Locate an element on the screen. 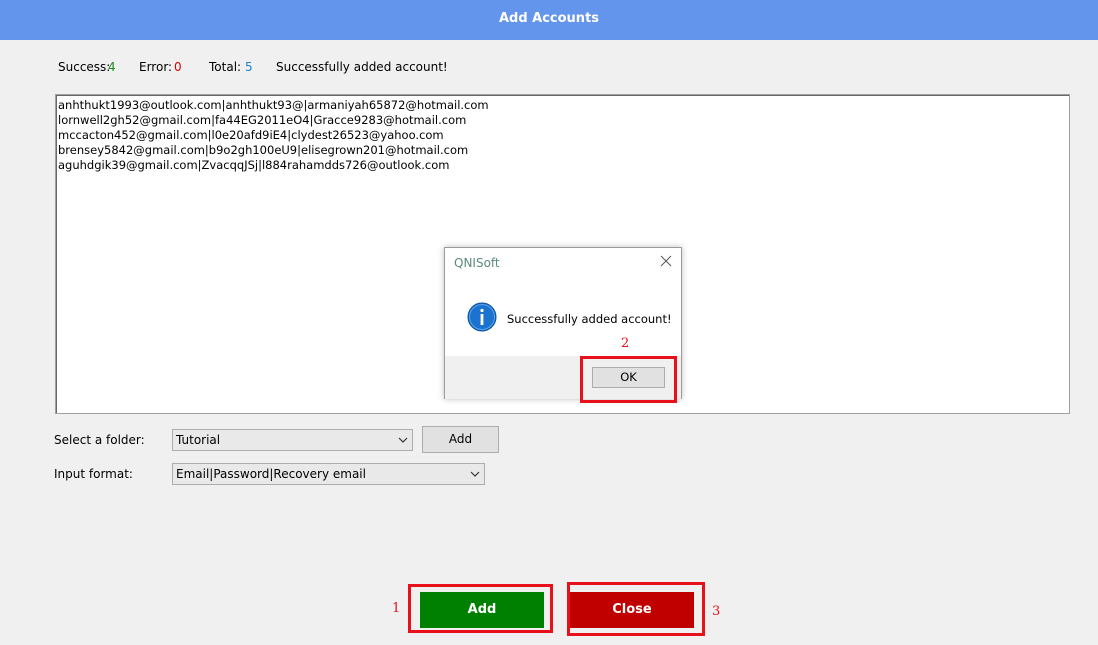 The image size is (1098, 645). folder-select: Tutorial is located at coordinates (292, 440).